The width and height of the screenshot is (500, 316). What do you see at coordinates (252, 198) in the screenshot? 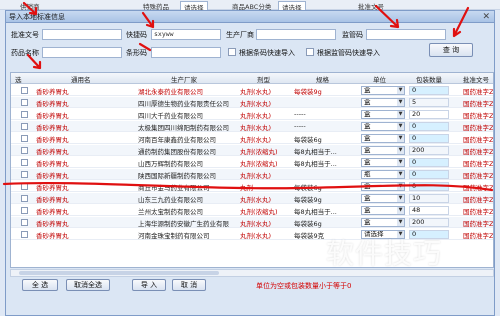
I see `table-row: 香砂养胃丸山东三九药业有限公司丸剂(水丸)每袋装9g盒▼10国药准字Z3` at bounding box center [252, 198].